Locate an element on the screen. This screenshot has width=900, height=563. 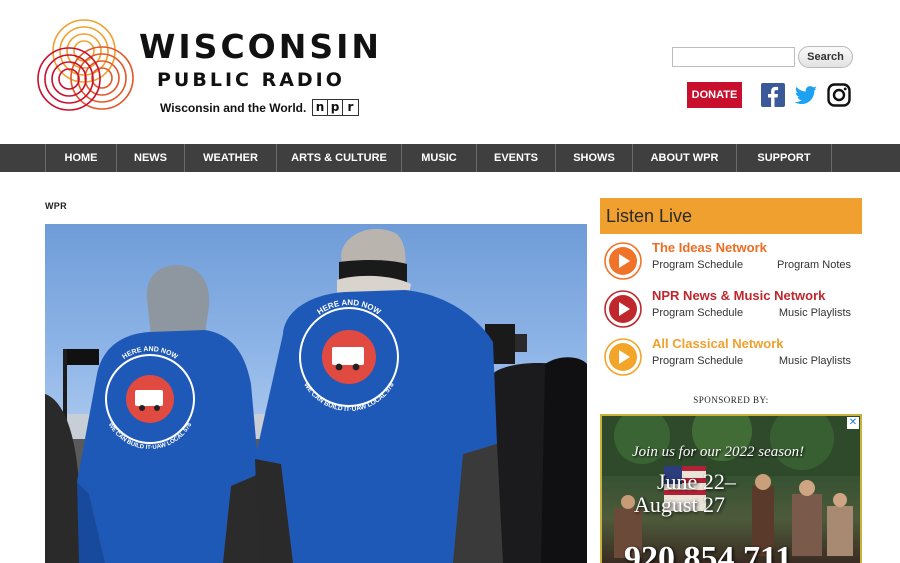
brand-tagline: Wisconsin and the World. is located at coordinates (233, 108).